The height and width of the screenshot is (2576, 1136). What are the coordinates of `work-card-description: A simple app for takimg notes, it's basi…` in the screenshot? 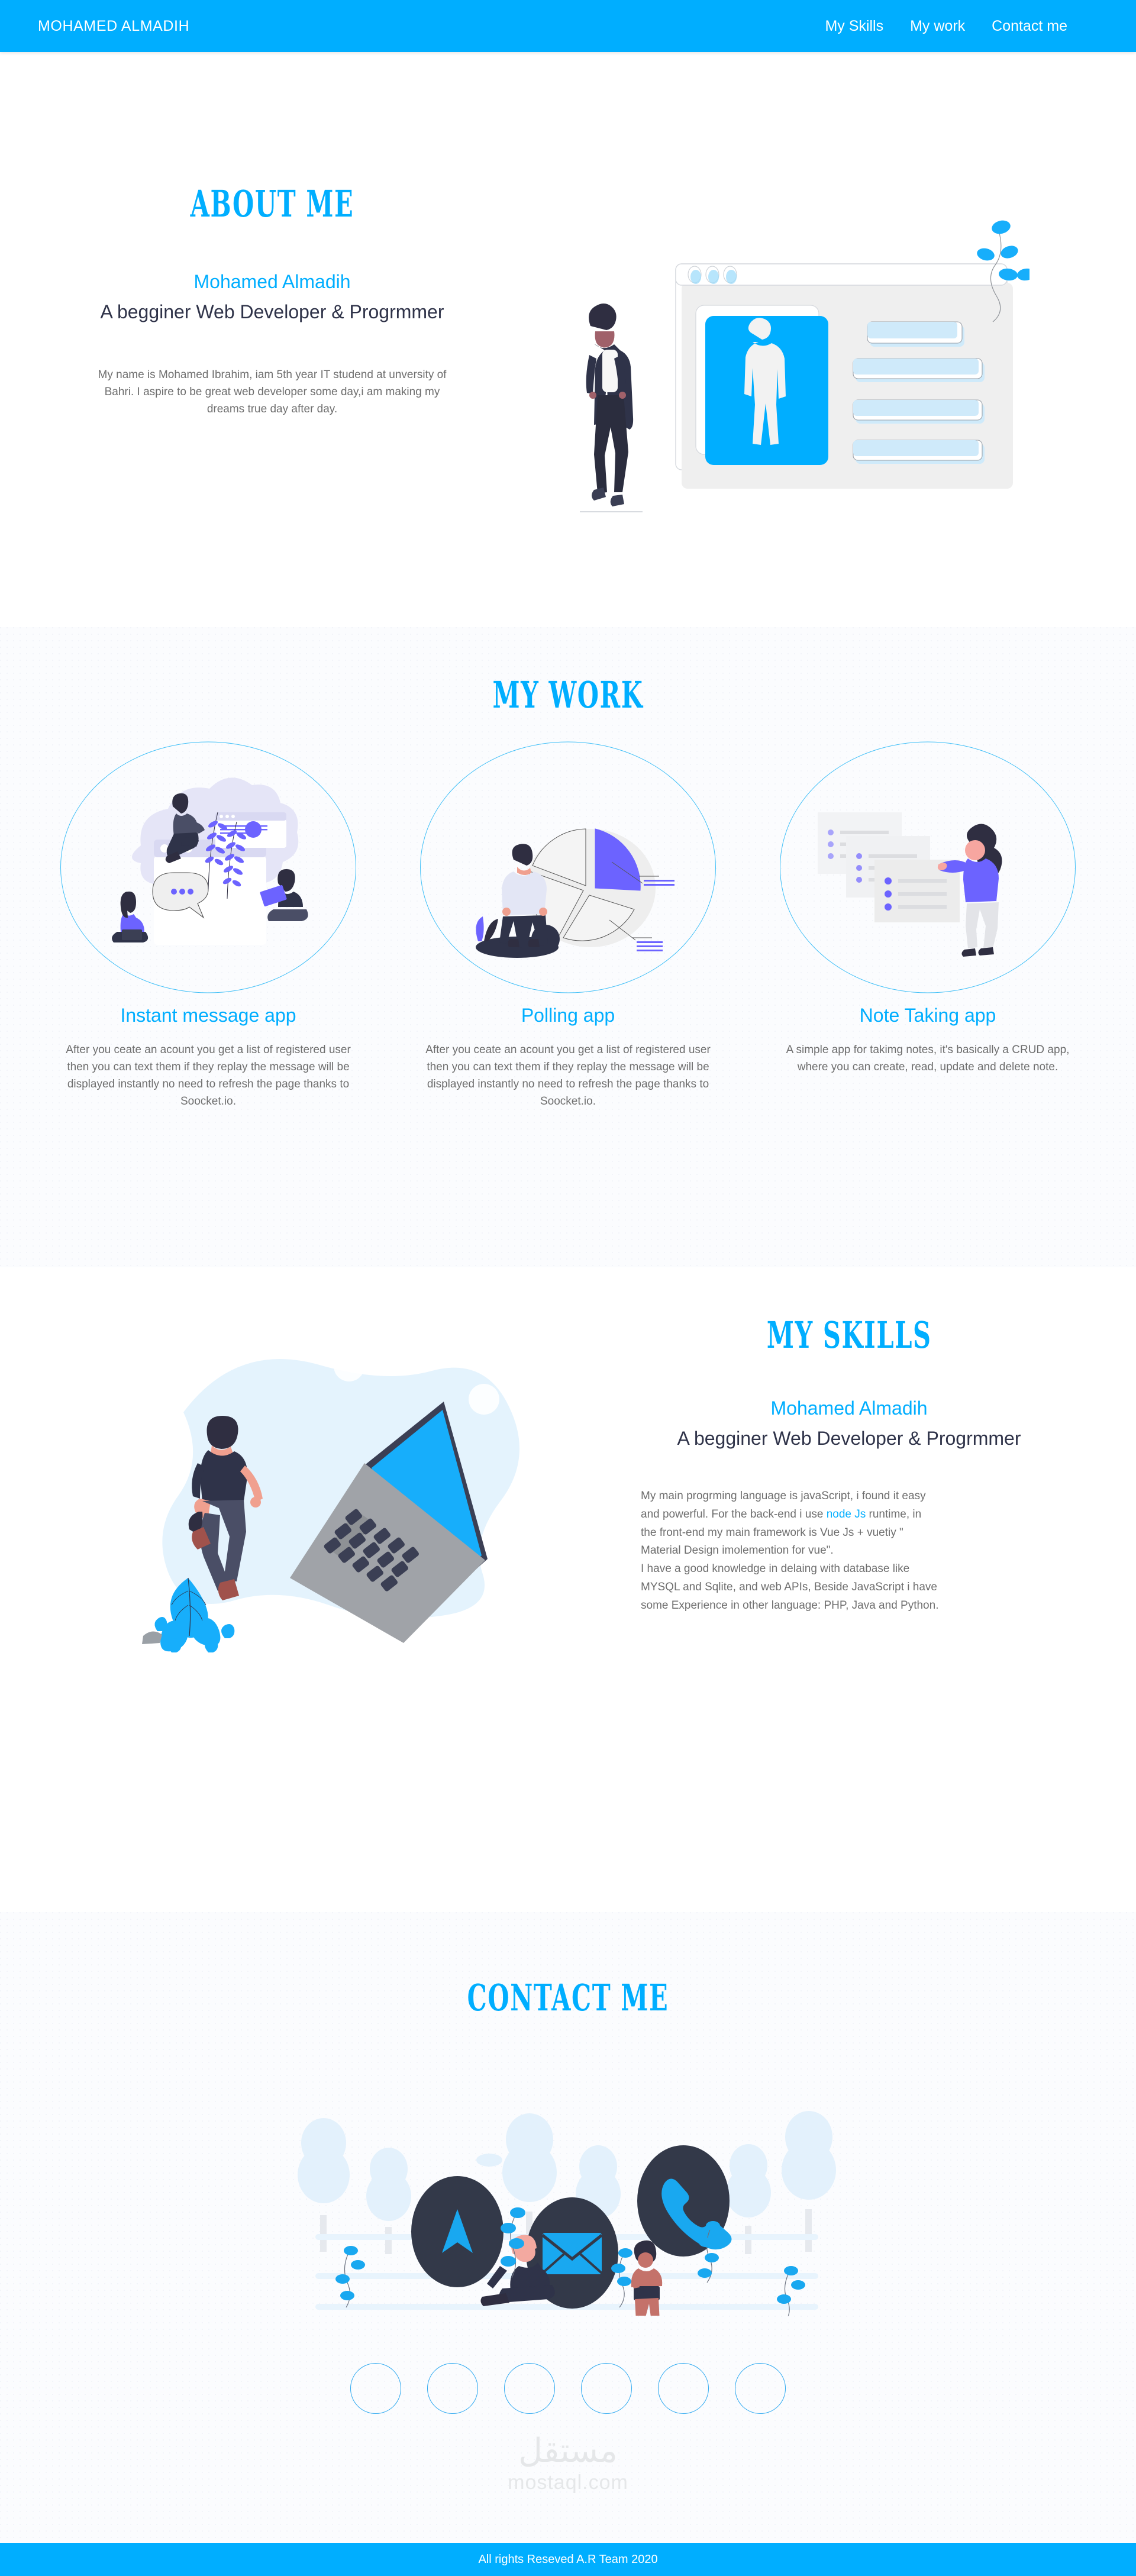 It's located at (928, 1058).